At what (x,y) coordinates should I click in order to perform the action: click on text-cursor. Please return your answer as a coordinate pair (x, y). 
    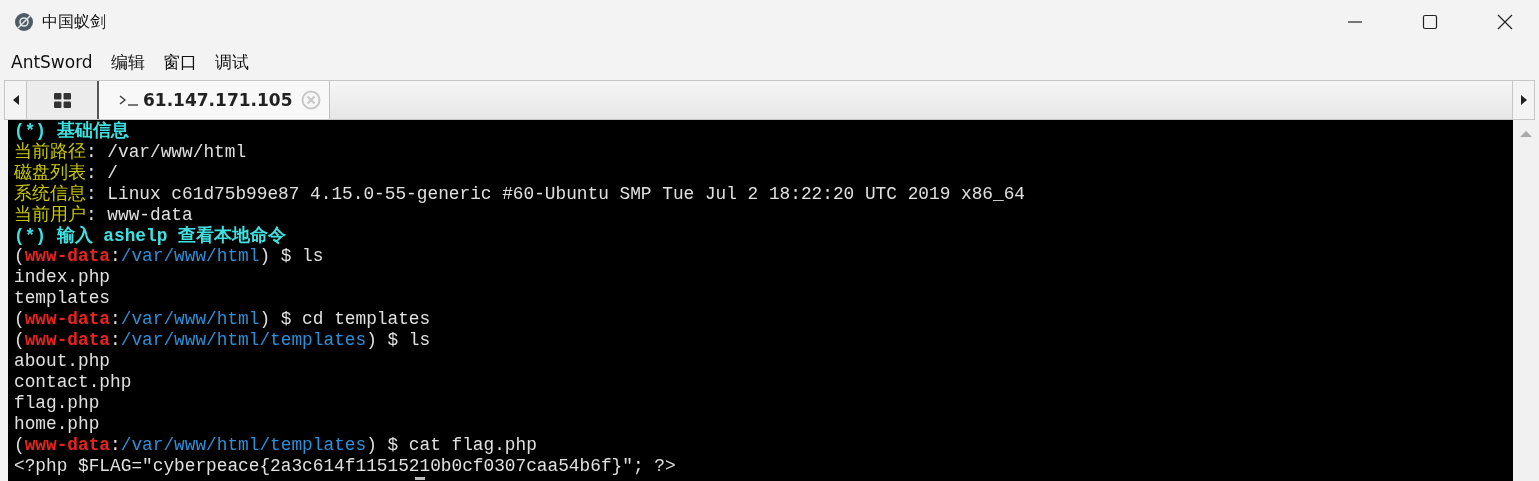
    Looking at the image, I should click on (420, 478).